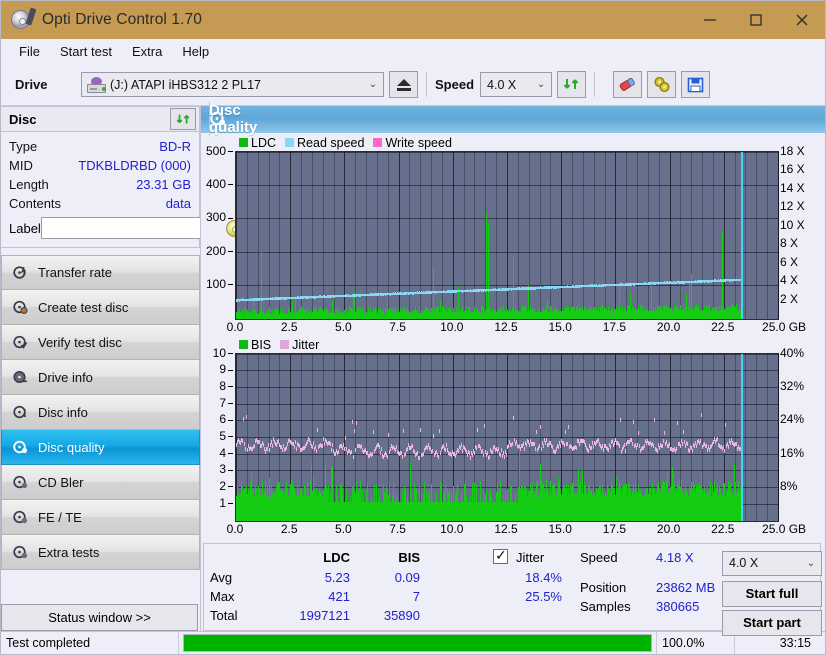  I want to click on grid-line-h, so click(507, 371).